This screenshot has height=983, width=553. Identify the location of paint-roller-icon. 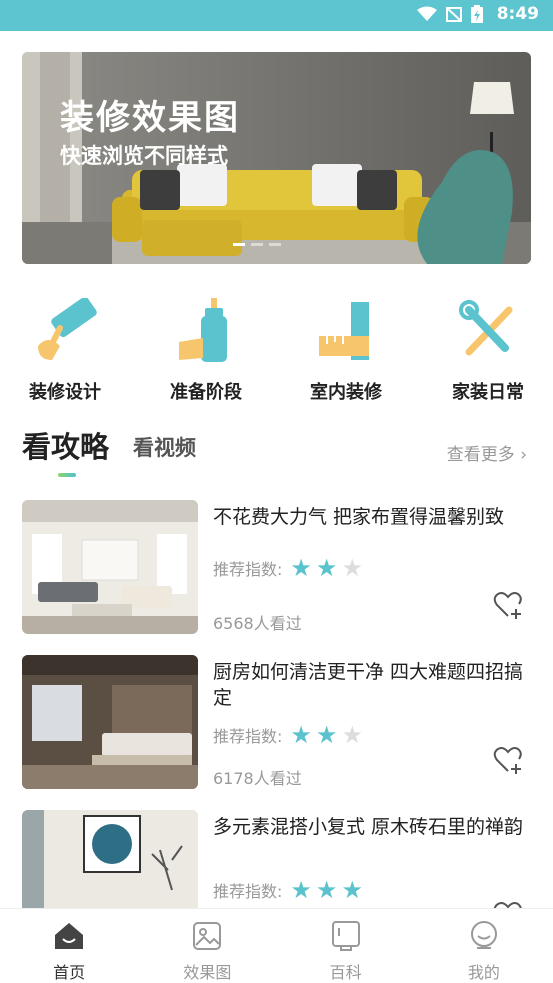
(67, 329).